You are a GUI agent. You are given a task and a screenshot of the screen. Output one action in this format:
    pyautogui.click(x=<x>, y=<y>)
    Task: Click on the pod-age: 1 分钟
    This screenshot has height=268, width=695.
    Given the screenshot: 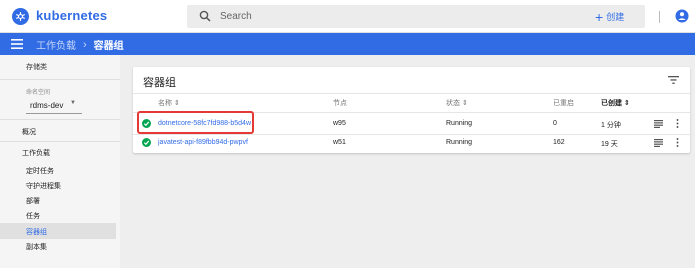 What is the action you would take?
    pyautogui.click(x=611, y=125)
    